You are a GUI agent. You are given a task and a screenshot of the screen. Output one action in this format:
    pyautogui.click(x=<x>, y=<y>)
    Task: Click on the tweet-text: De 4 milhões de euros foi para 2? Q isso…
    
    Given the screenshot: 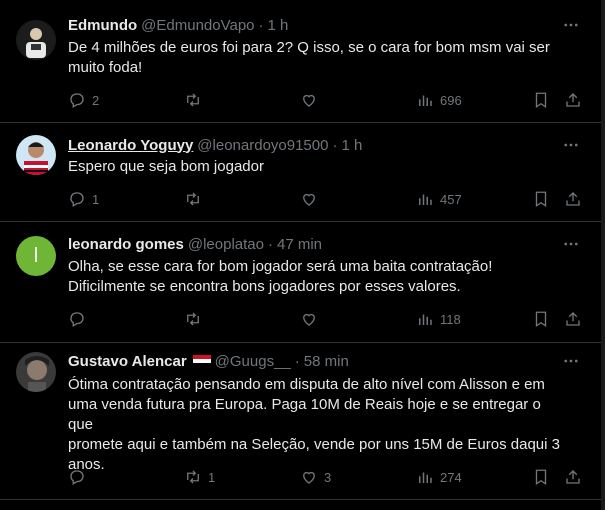 What is the action you would take?
    pyautogui.click(x=318, y=58)
    